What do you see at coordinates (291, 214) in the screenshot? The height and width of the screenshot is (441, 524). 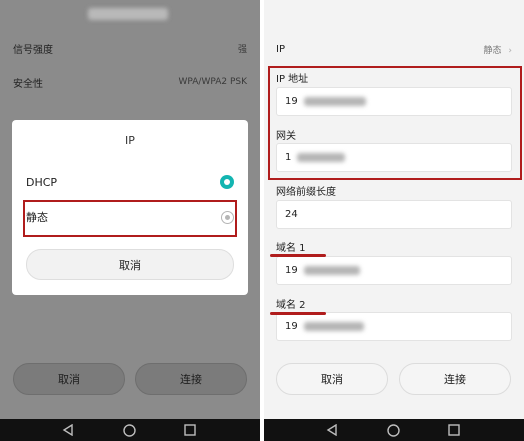 I see `prefix-length-value: 24` at bounding box center [291, 214].